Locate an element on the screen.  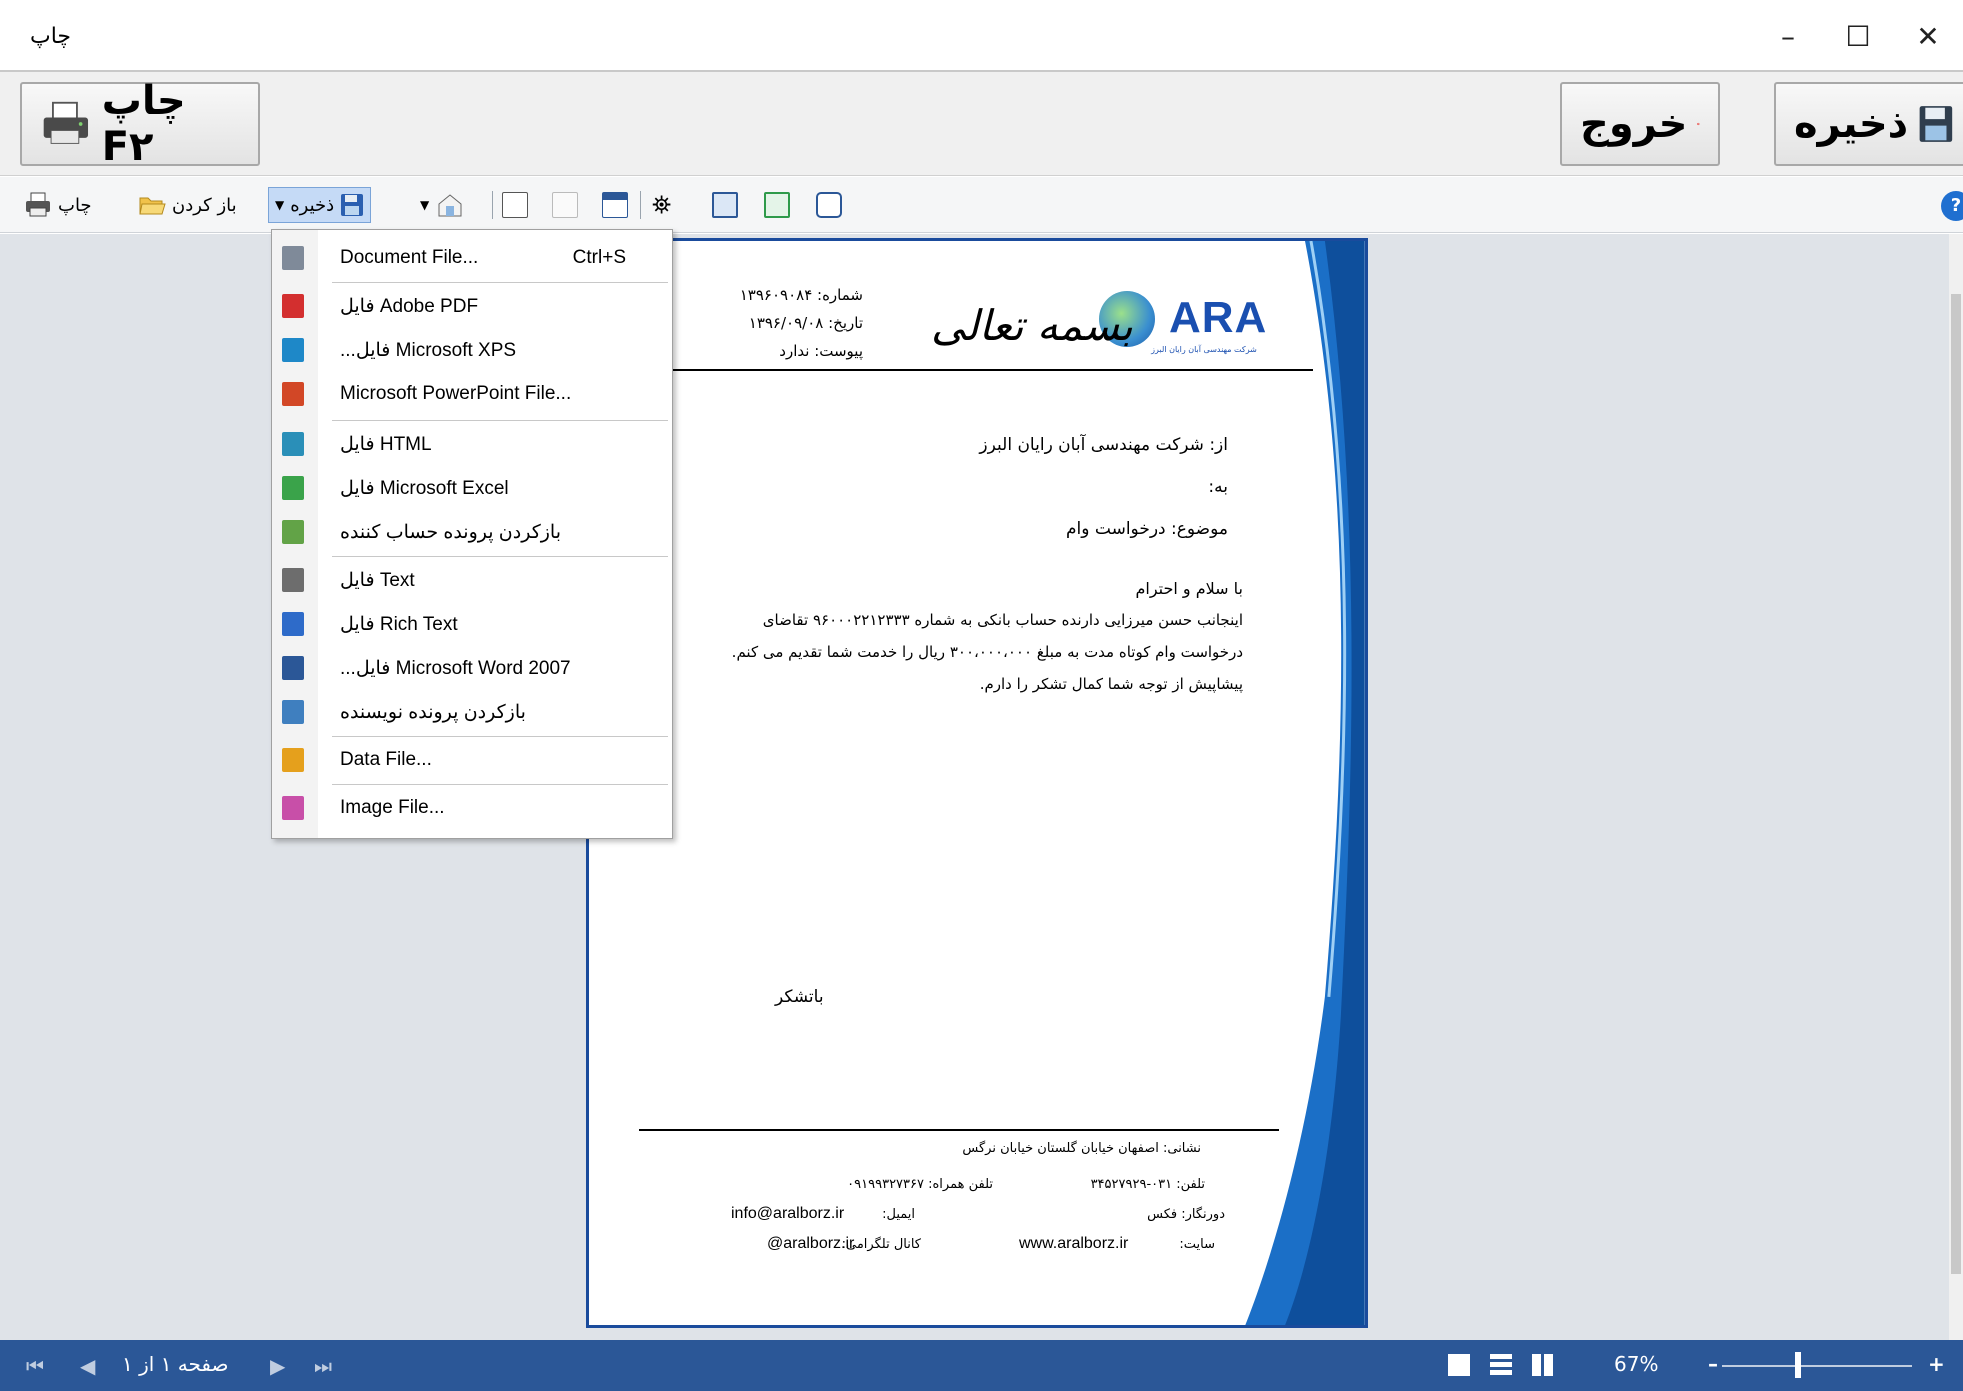
floppy-disk-icon is located at coordinates (352, 205).